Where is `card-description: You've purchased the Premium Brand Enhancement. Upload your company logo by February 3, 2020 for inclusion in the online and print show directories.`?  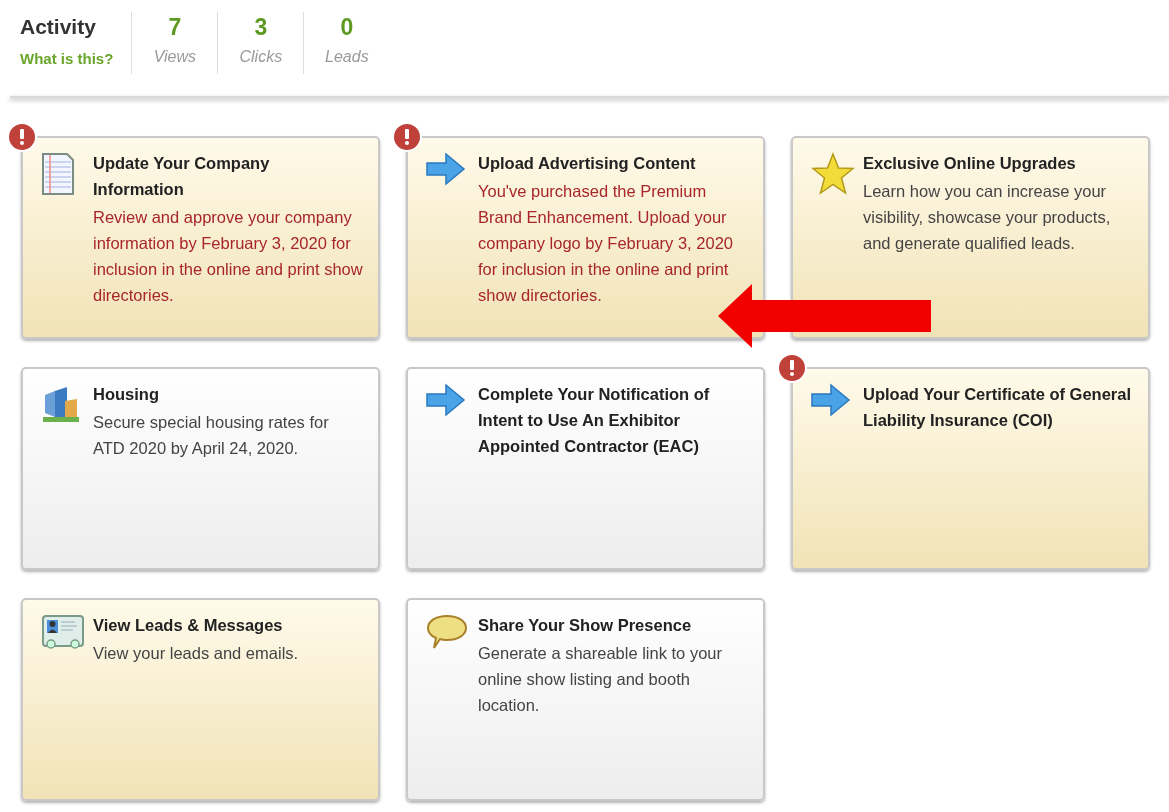
card-description: You've purchased the Premium Brand Enhancement. Upload your company logo by February 3, 2020 for inclusion in the online and print show directories. is located at coordinates (606, 243).